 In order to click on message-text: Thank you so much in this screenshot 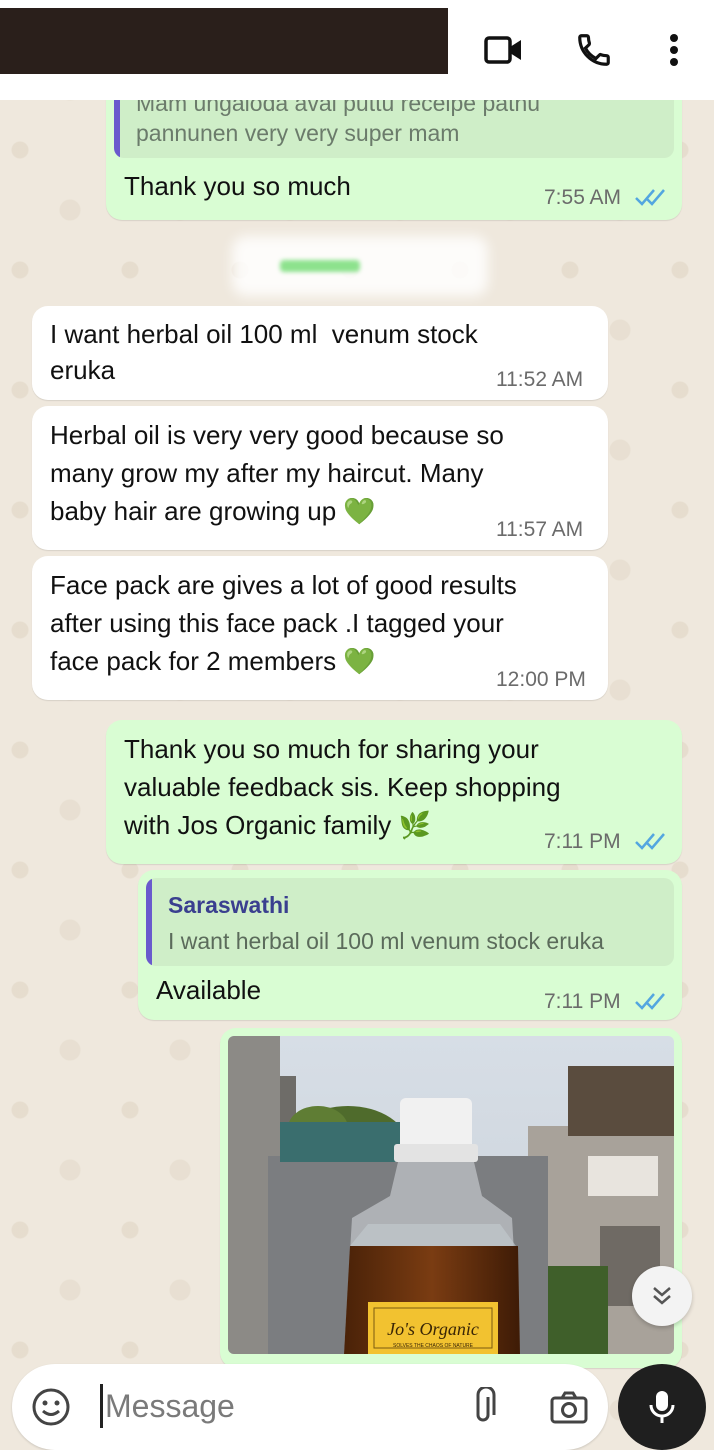, I will do `click(237, 186)`.